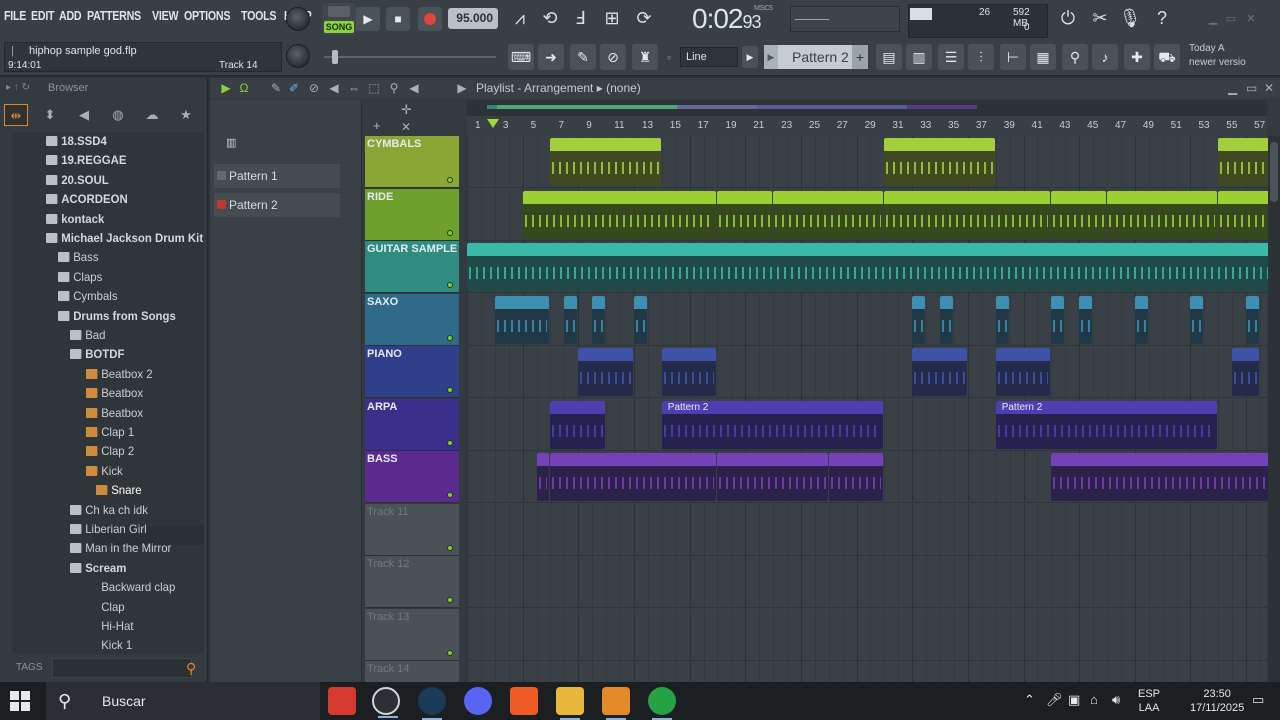 This screenshot has width=1280, height=720. Describe the element at coordinates (298, 56) in the screenshot. I see `master-volume-knob` at that location.